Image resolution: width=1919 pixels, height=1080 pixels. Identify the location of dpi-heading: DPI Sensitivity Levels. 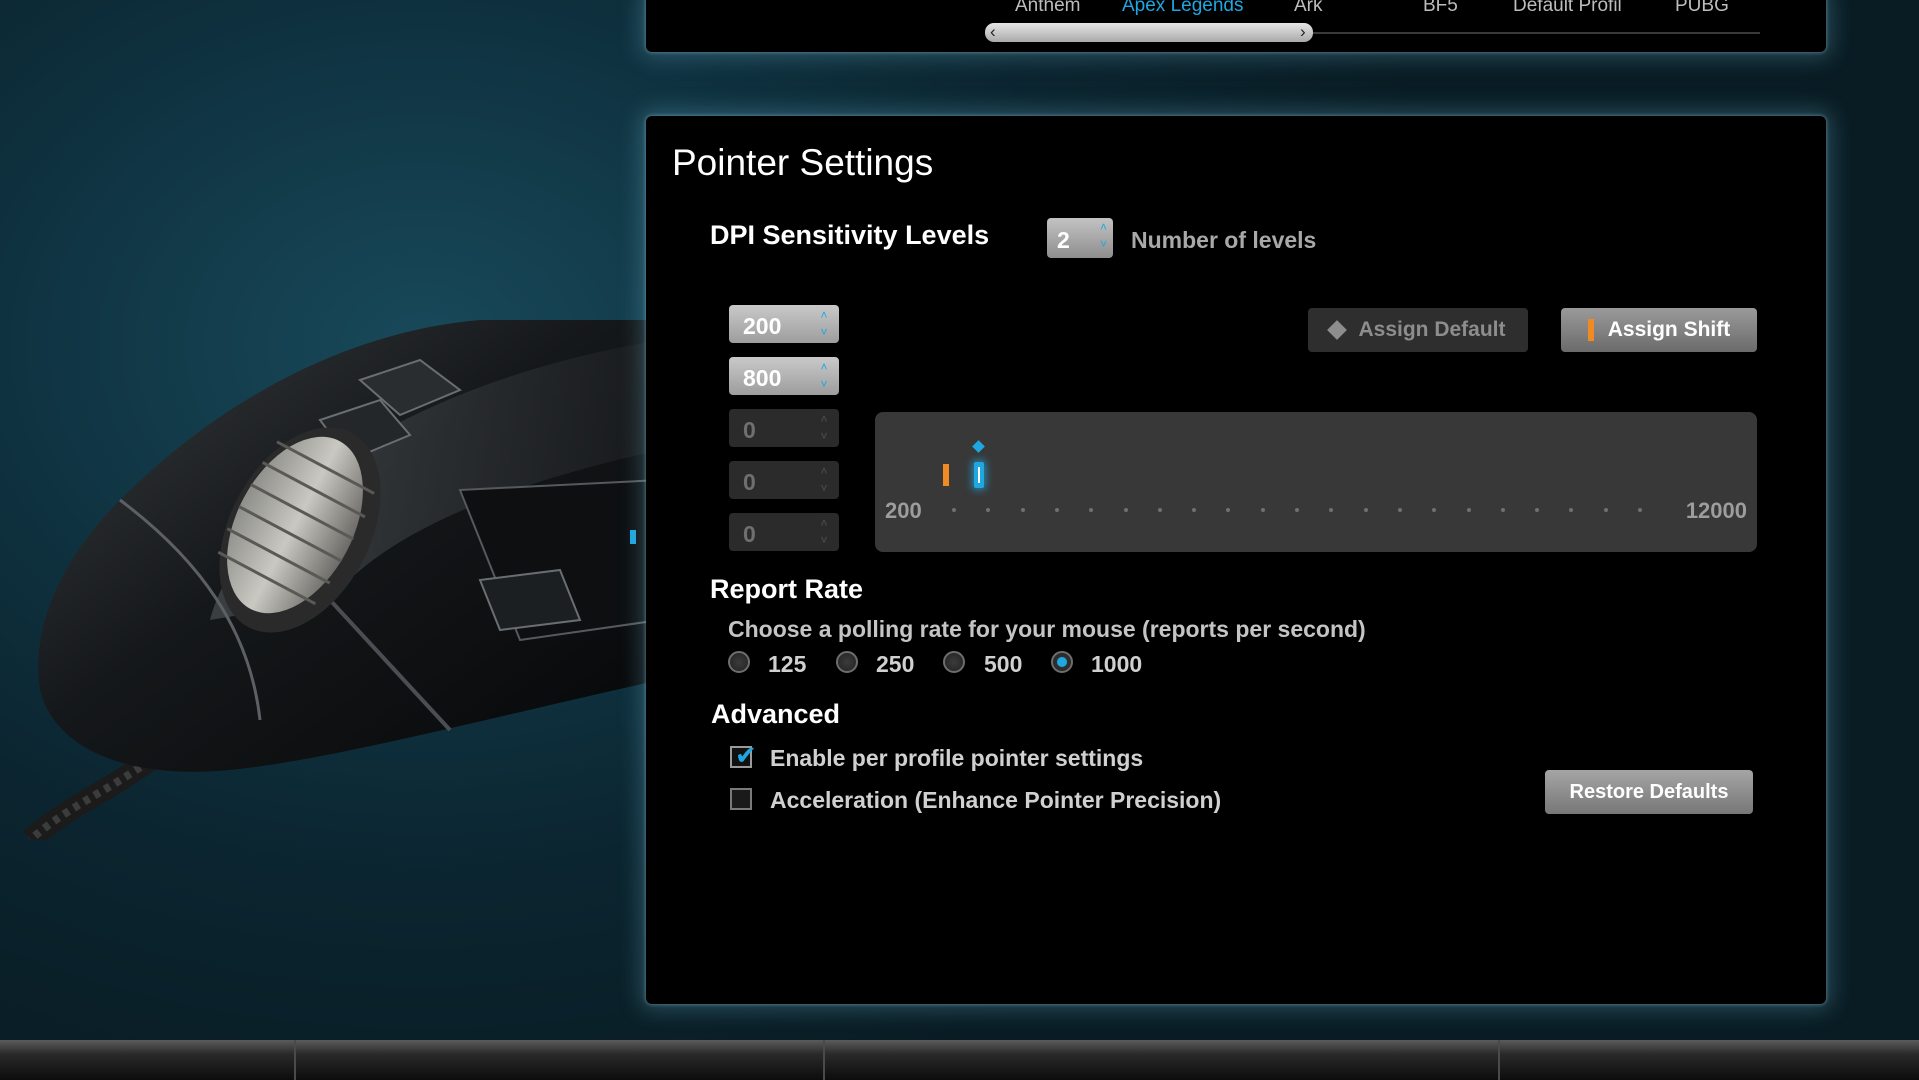
(850, 235).